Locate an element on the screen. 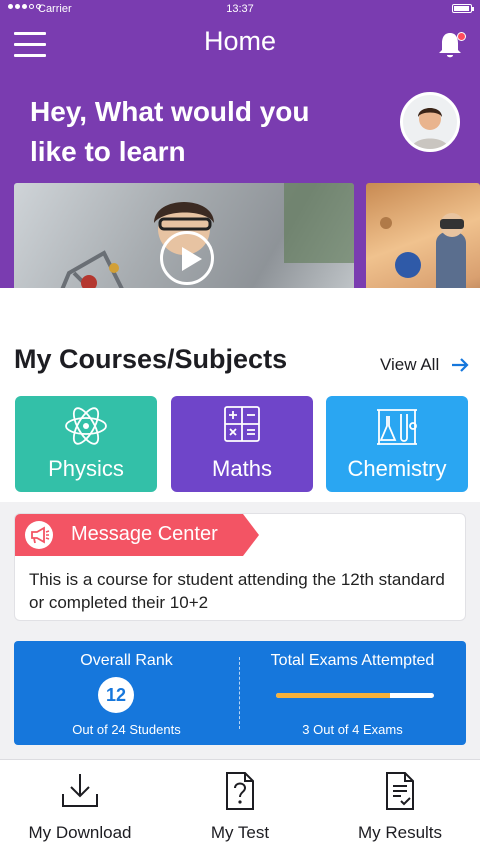  course-label: Physics is located at coordinates (86, 468).